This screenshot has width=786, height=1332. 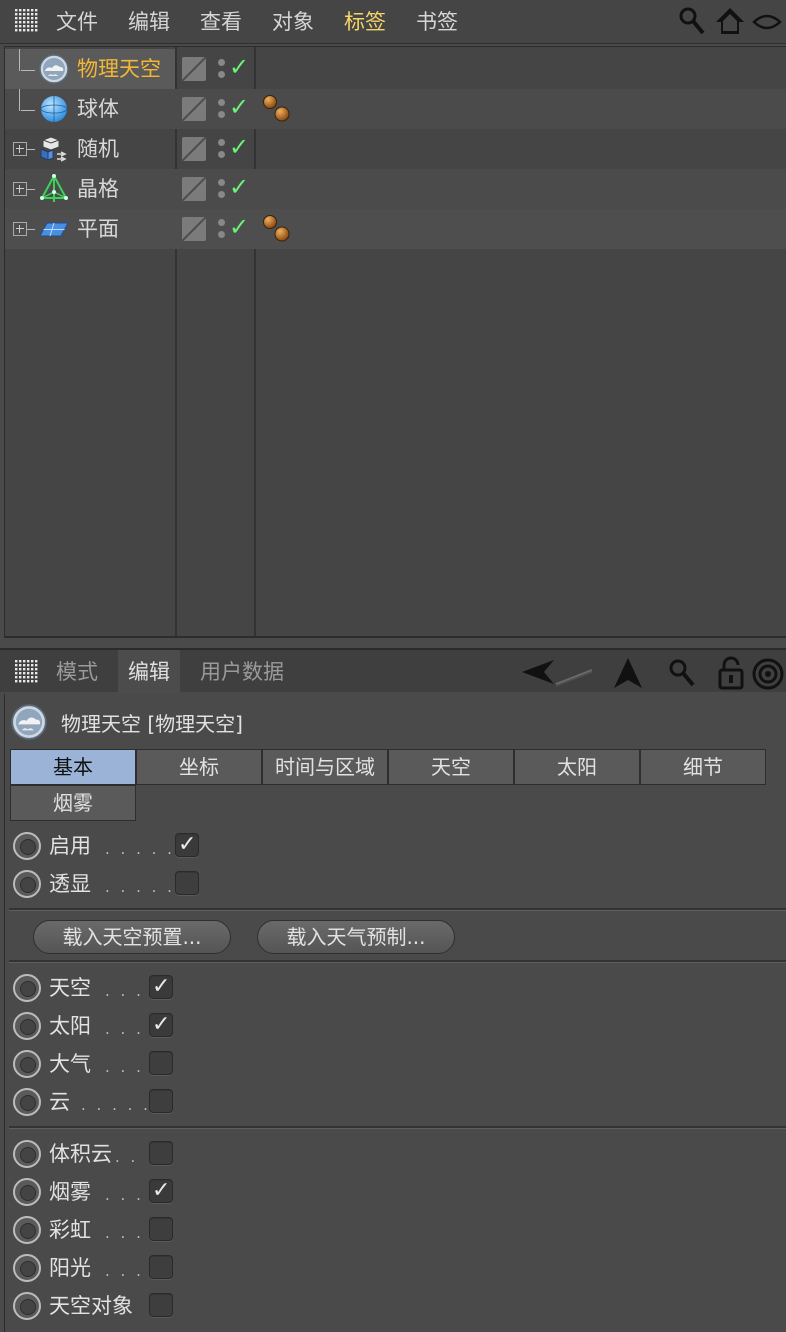 I want to click on param-label: 大气, so click(x=70, y=1064).